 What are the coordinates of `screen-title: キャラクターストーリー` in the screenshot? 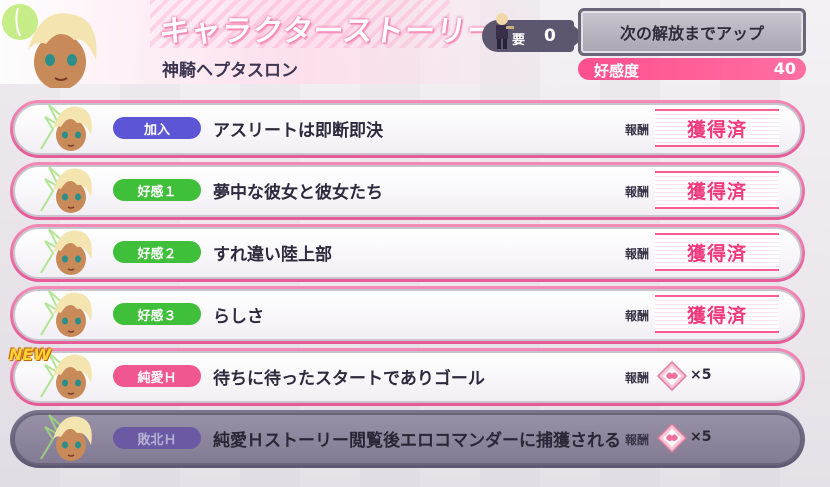 It's located at (329, 31).